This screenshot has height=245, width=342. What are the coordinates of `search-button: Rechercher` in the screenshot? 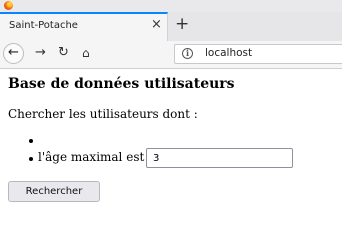 It's located at (54, 191).